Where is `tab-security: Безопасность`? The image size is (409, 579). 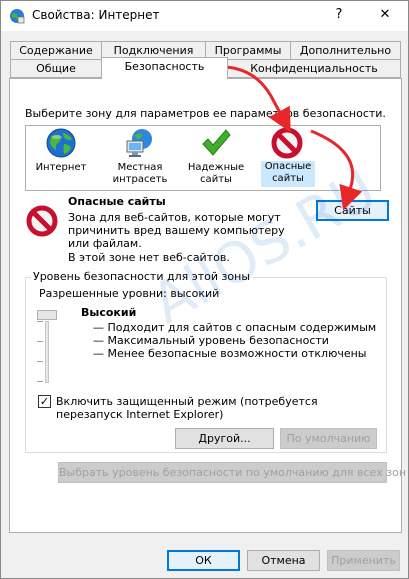 tab-security: Безопасность is located at coordinates (164, 68).